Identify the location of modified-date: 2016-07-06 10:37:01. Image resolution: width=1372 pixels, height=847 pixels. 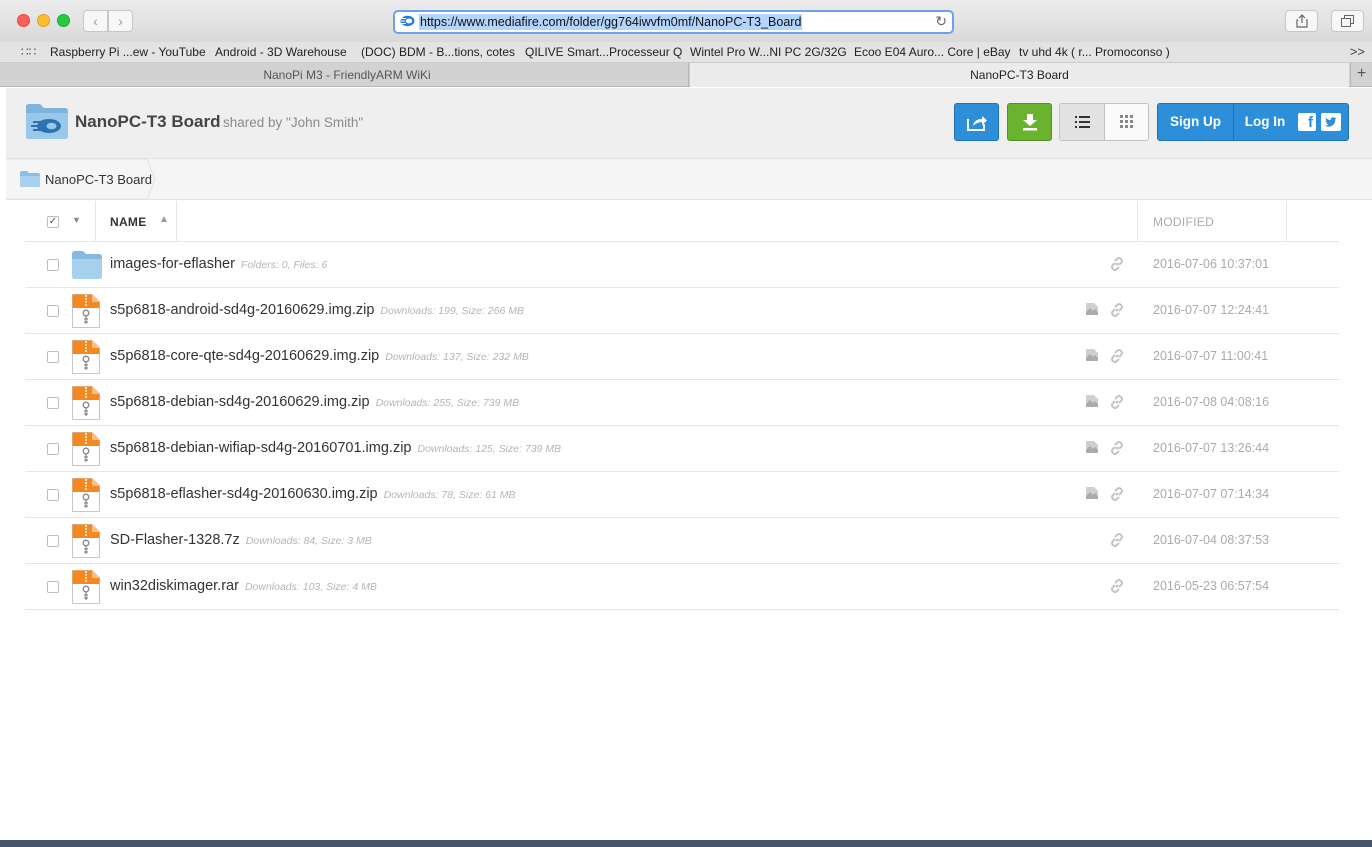
(1211, 264).